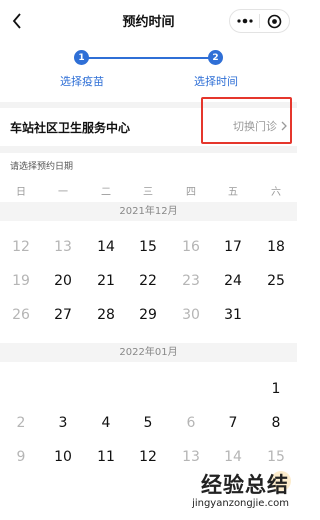  I want to click on step-indicator: 1 2 选择疫苗 选择时间, so click(148, 73).